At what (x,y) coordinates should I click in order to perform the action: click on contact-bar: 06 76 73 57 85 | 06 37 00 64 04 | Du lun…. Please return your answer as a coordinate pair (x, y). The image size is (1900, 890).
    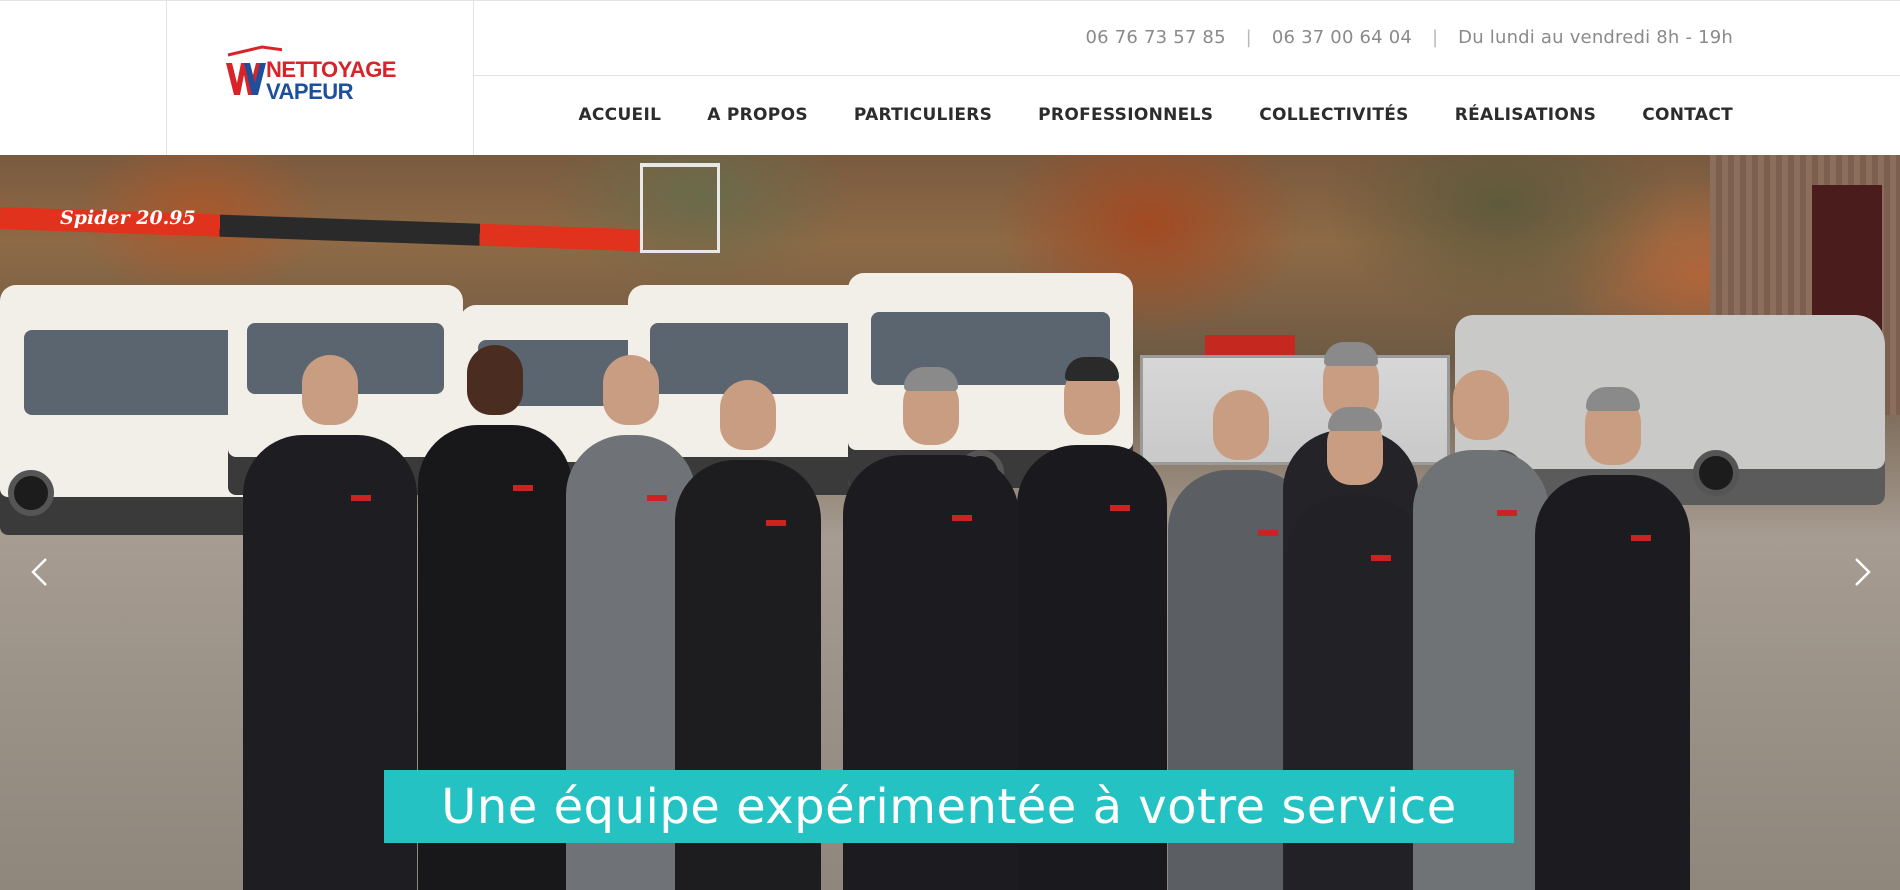
    Looking at the image, I should click on (1187, 38).